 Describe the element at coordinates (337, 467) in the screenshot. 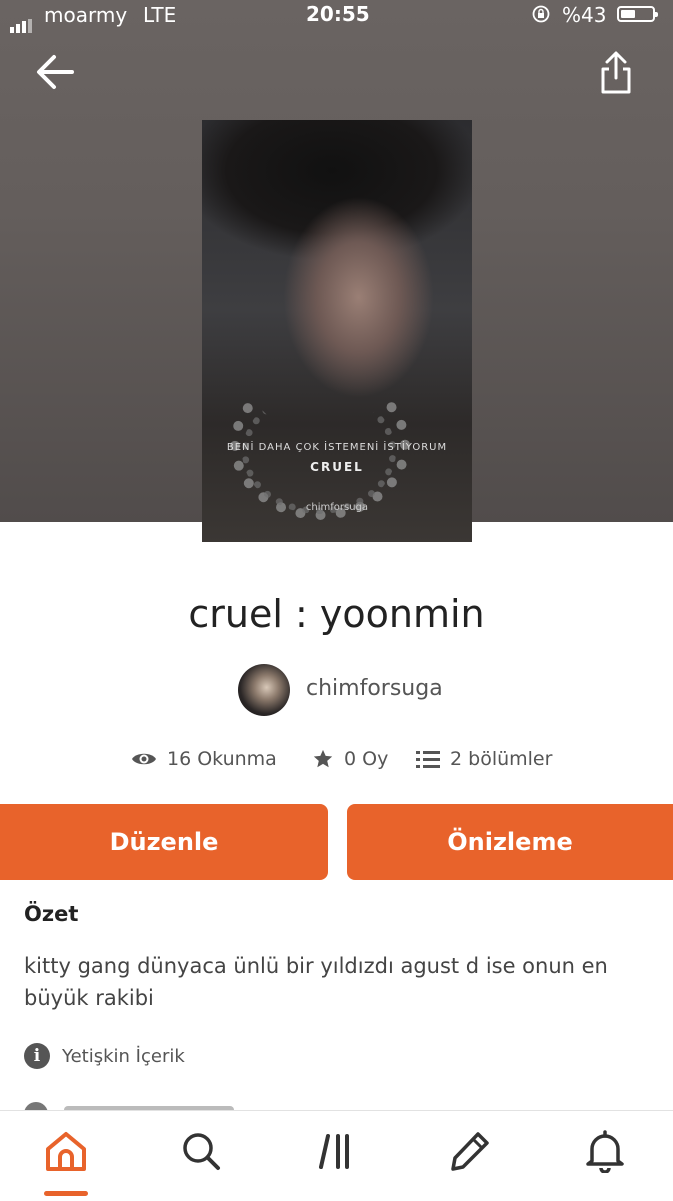

I see `cover-title: CRUEL` at that location.